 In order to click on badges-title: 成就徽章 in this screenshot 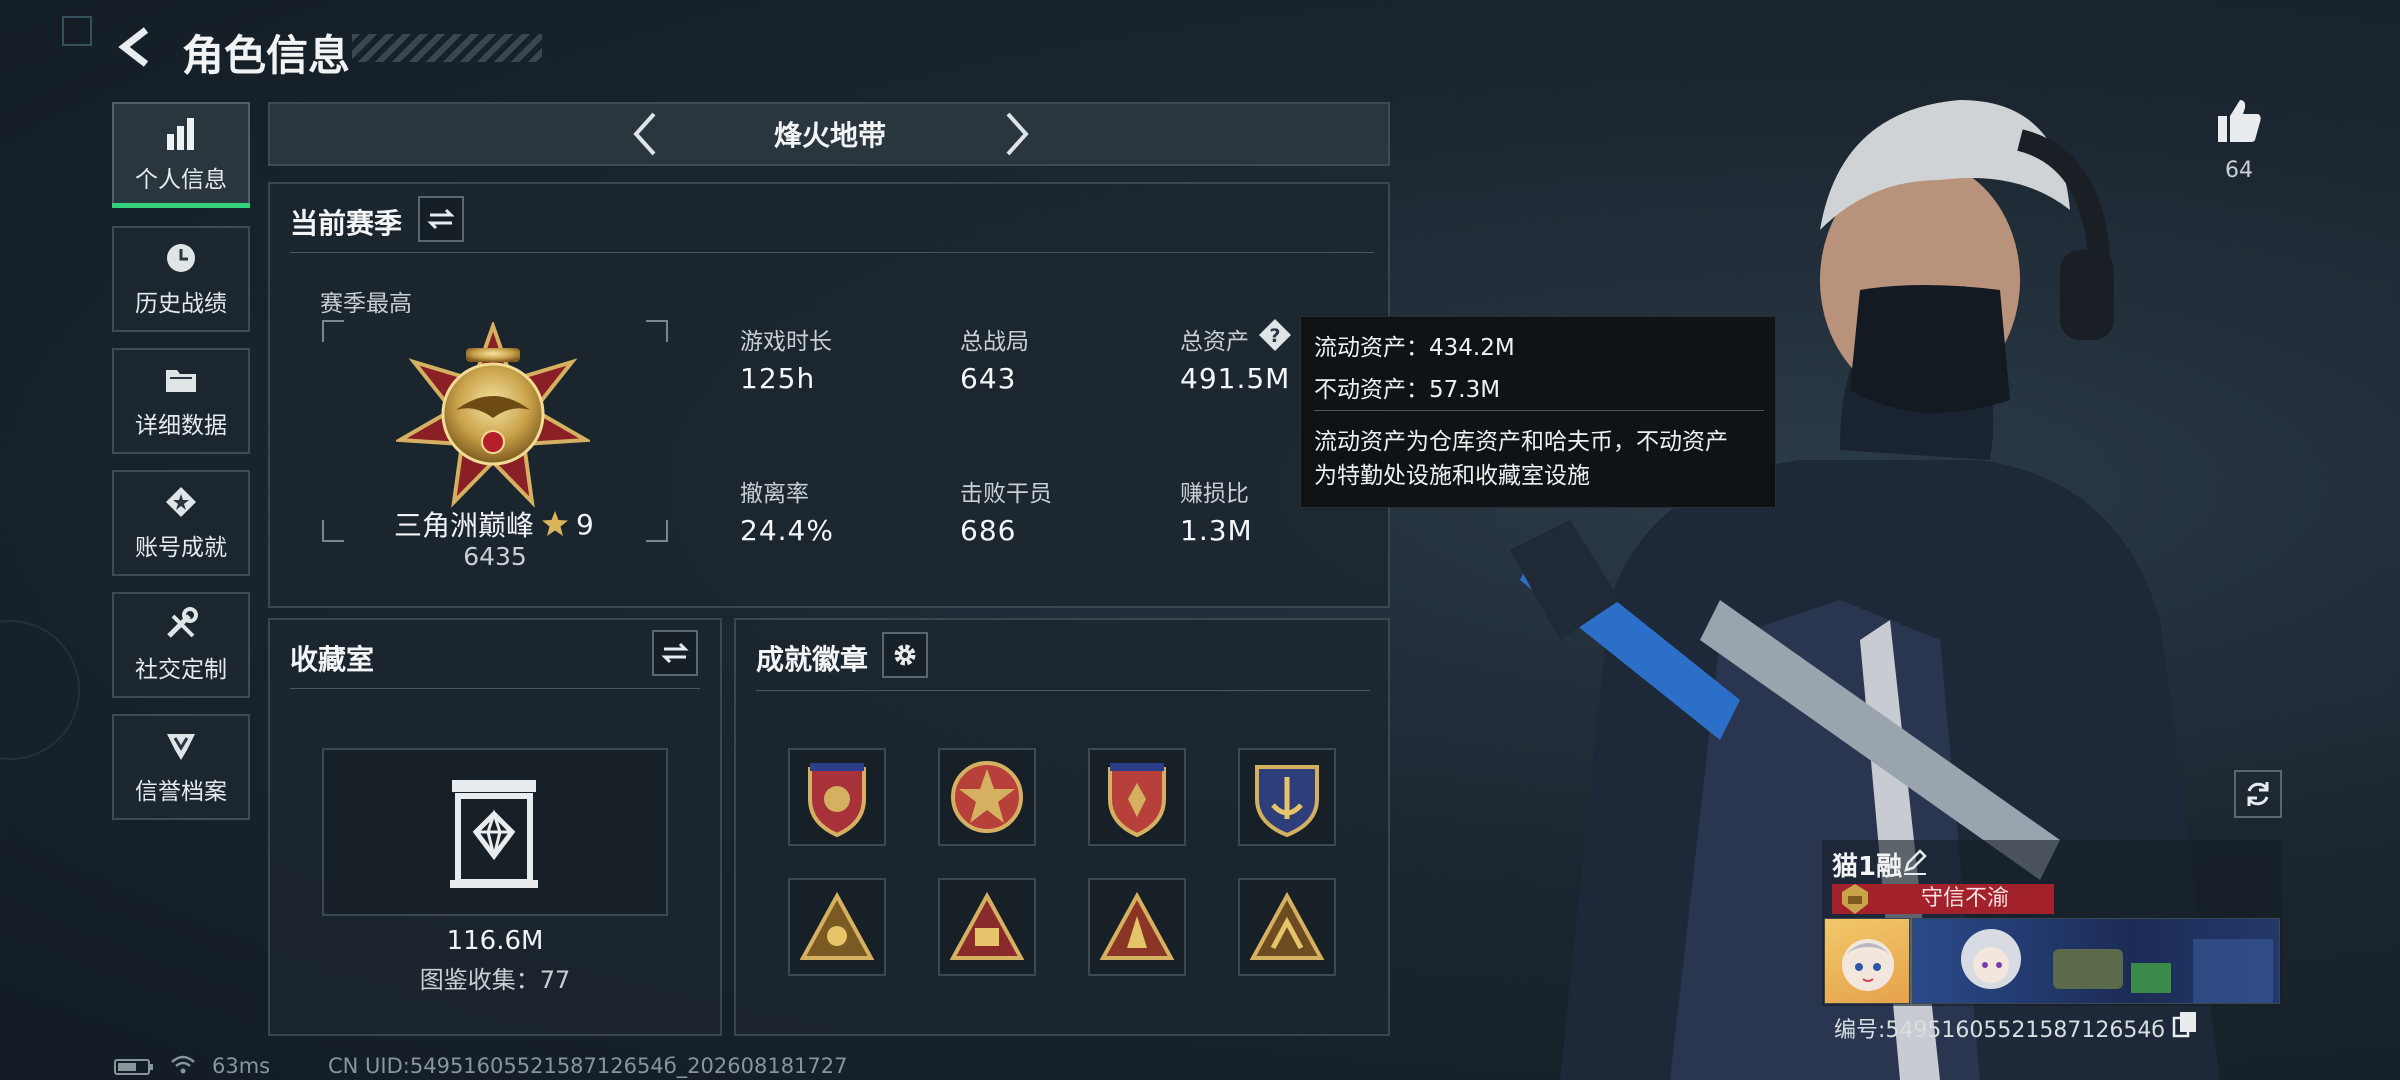, I will do `click(812, 659)`.